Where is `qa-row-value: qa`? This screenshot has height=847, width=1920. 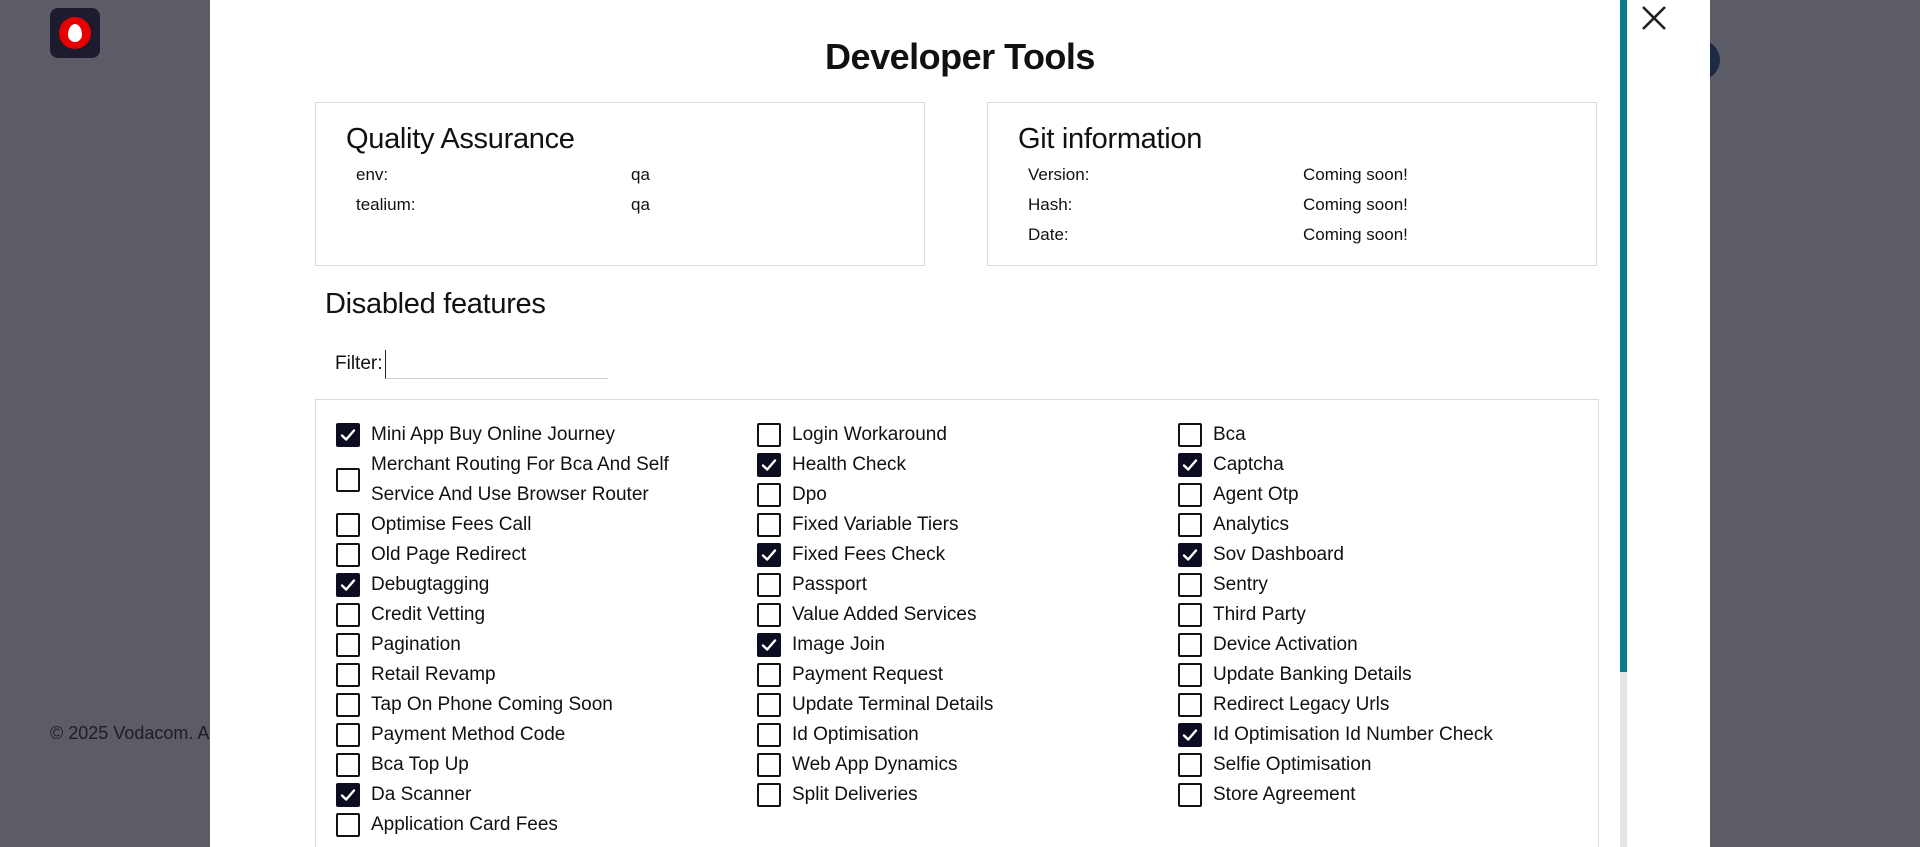
qa-row-value: qa is located at coordinates (640, 174).